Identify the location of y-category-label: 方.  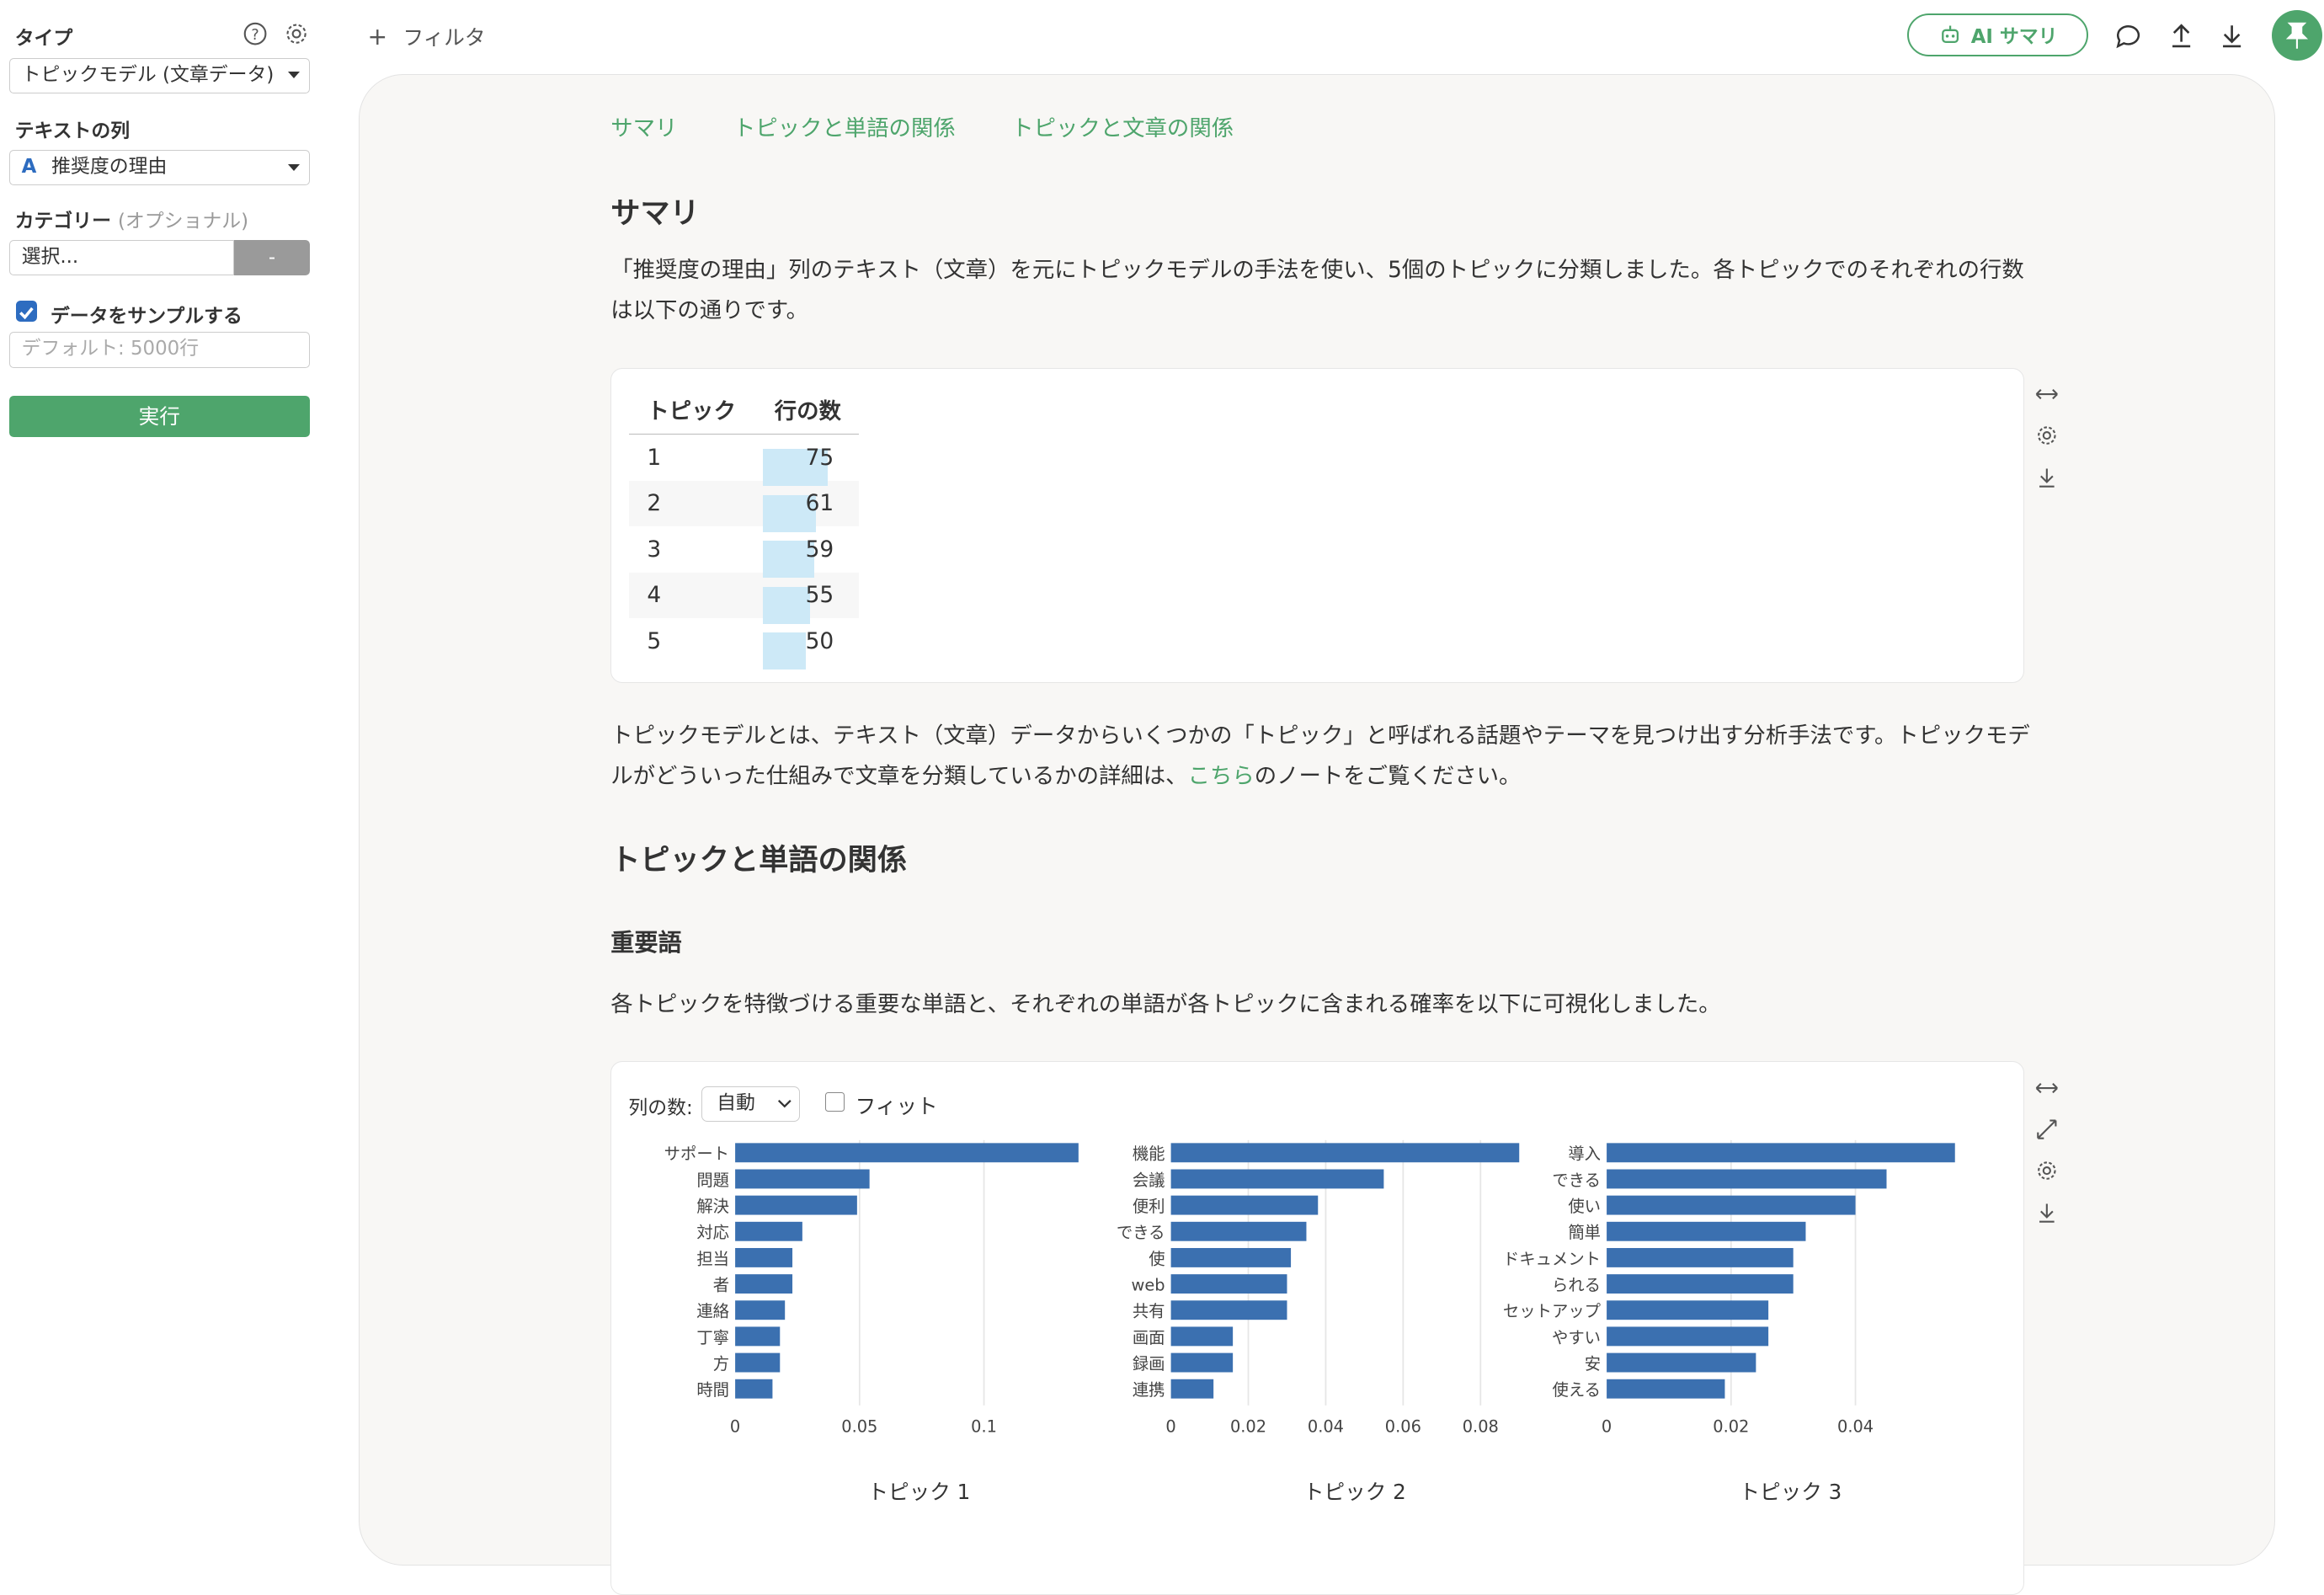
(721, 1364).